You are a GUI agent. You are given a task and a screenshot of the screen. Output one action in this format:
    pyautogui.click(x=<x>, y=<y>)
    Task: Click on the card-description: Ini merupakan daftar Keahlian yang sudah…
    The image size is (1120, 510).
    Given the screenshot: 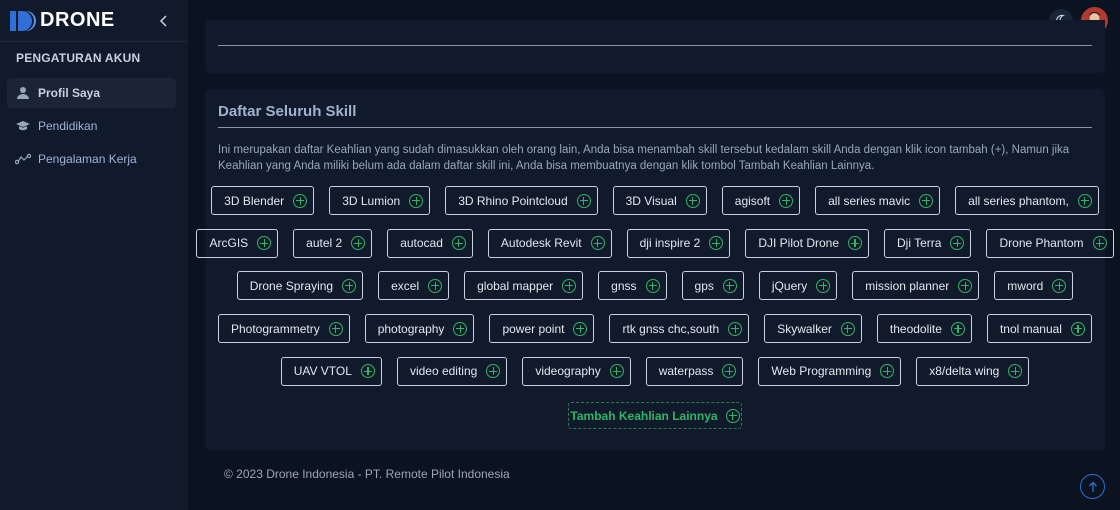 What is the action you would take?
    pyautogui.click(x=644, y=158)
    